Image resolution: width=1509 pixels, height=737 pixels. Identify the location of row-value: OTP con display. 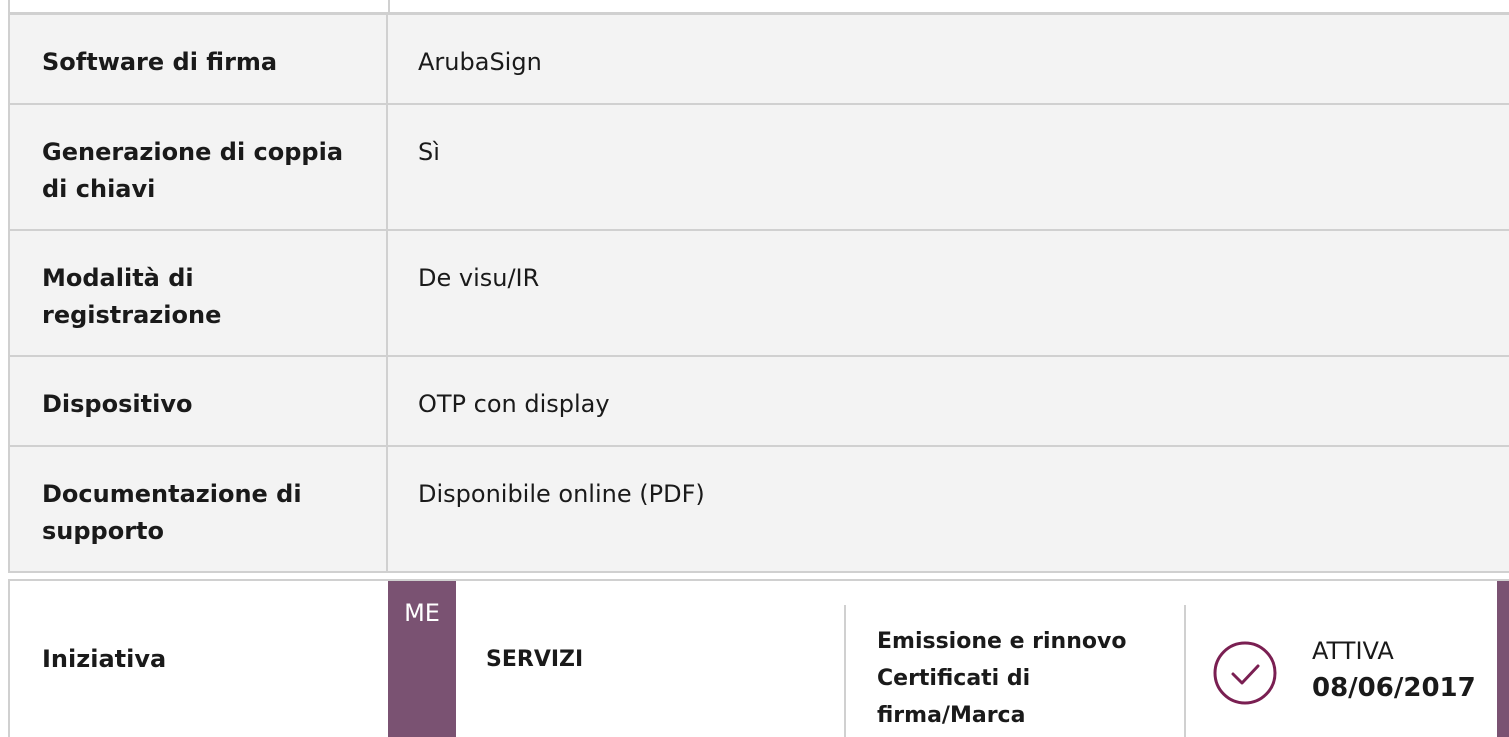
(948, 401).